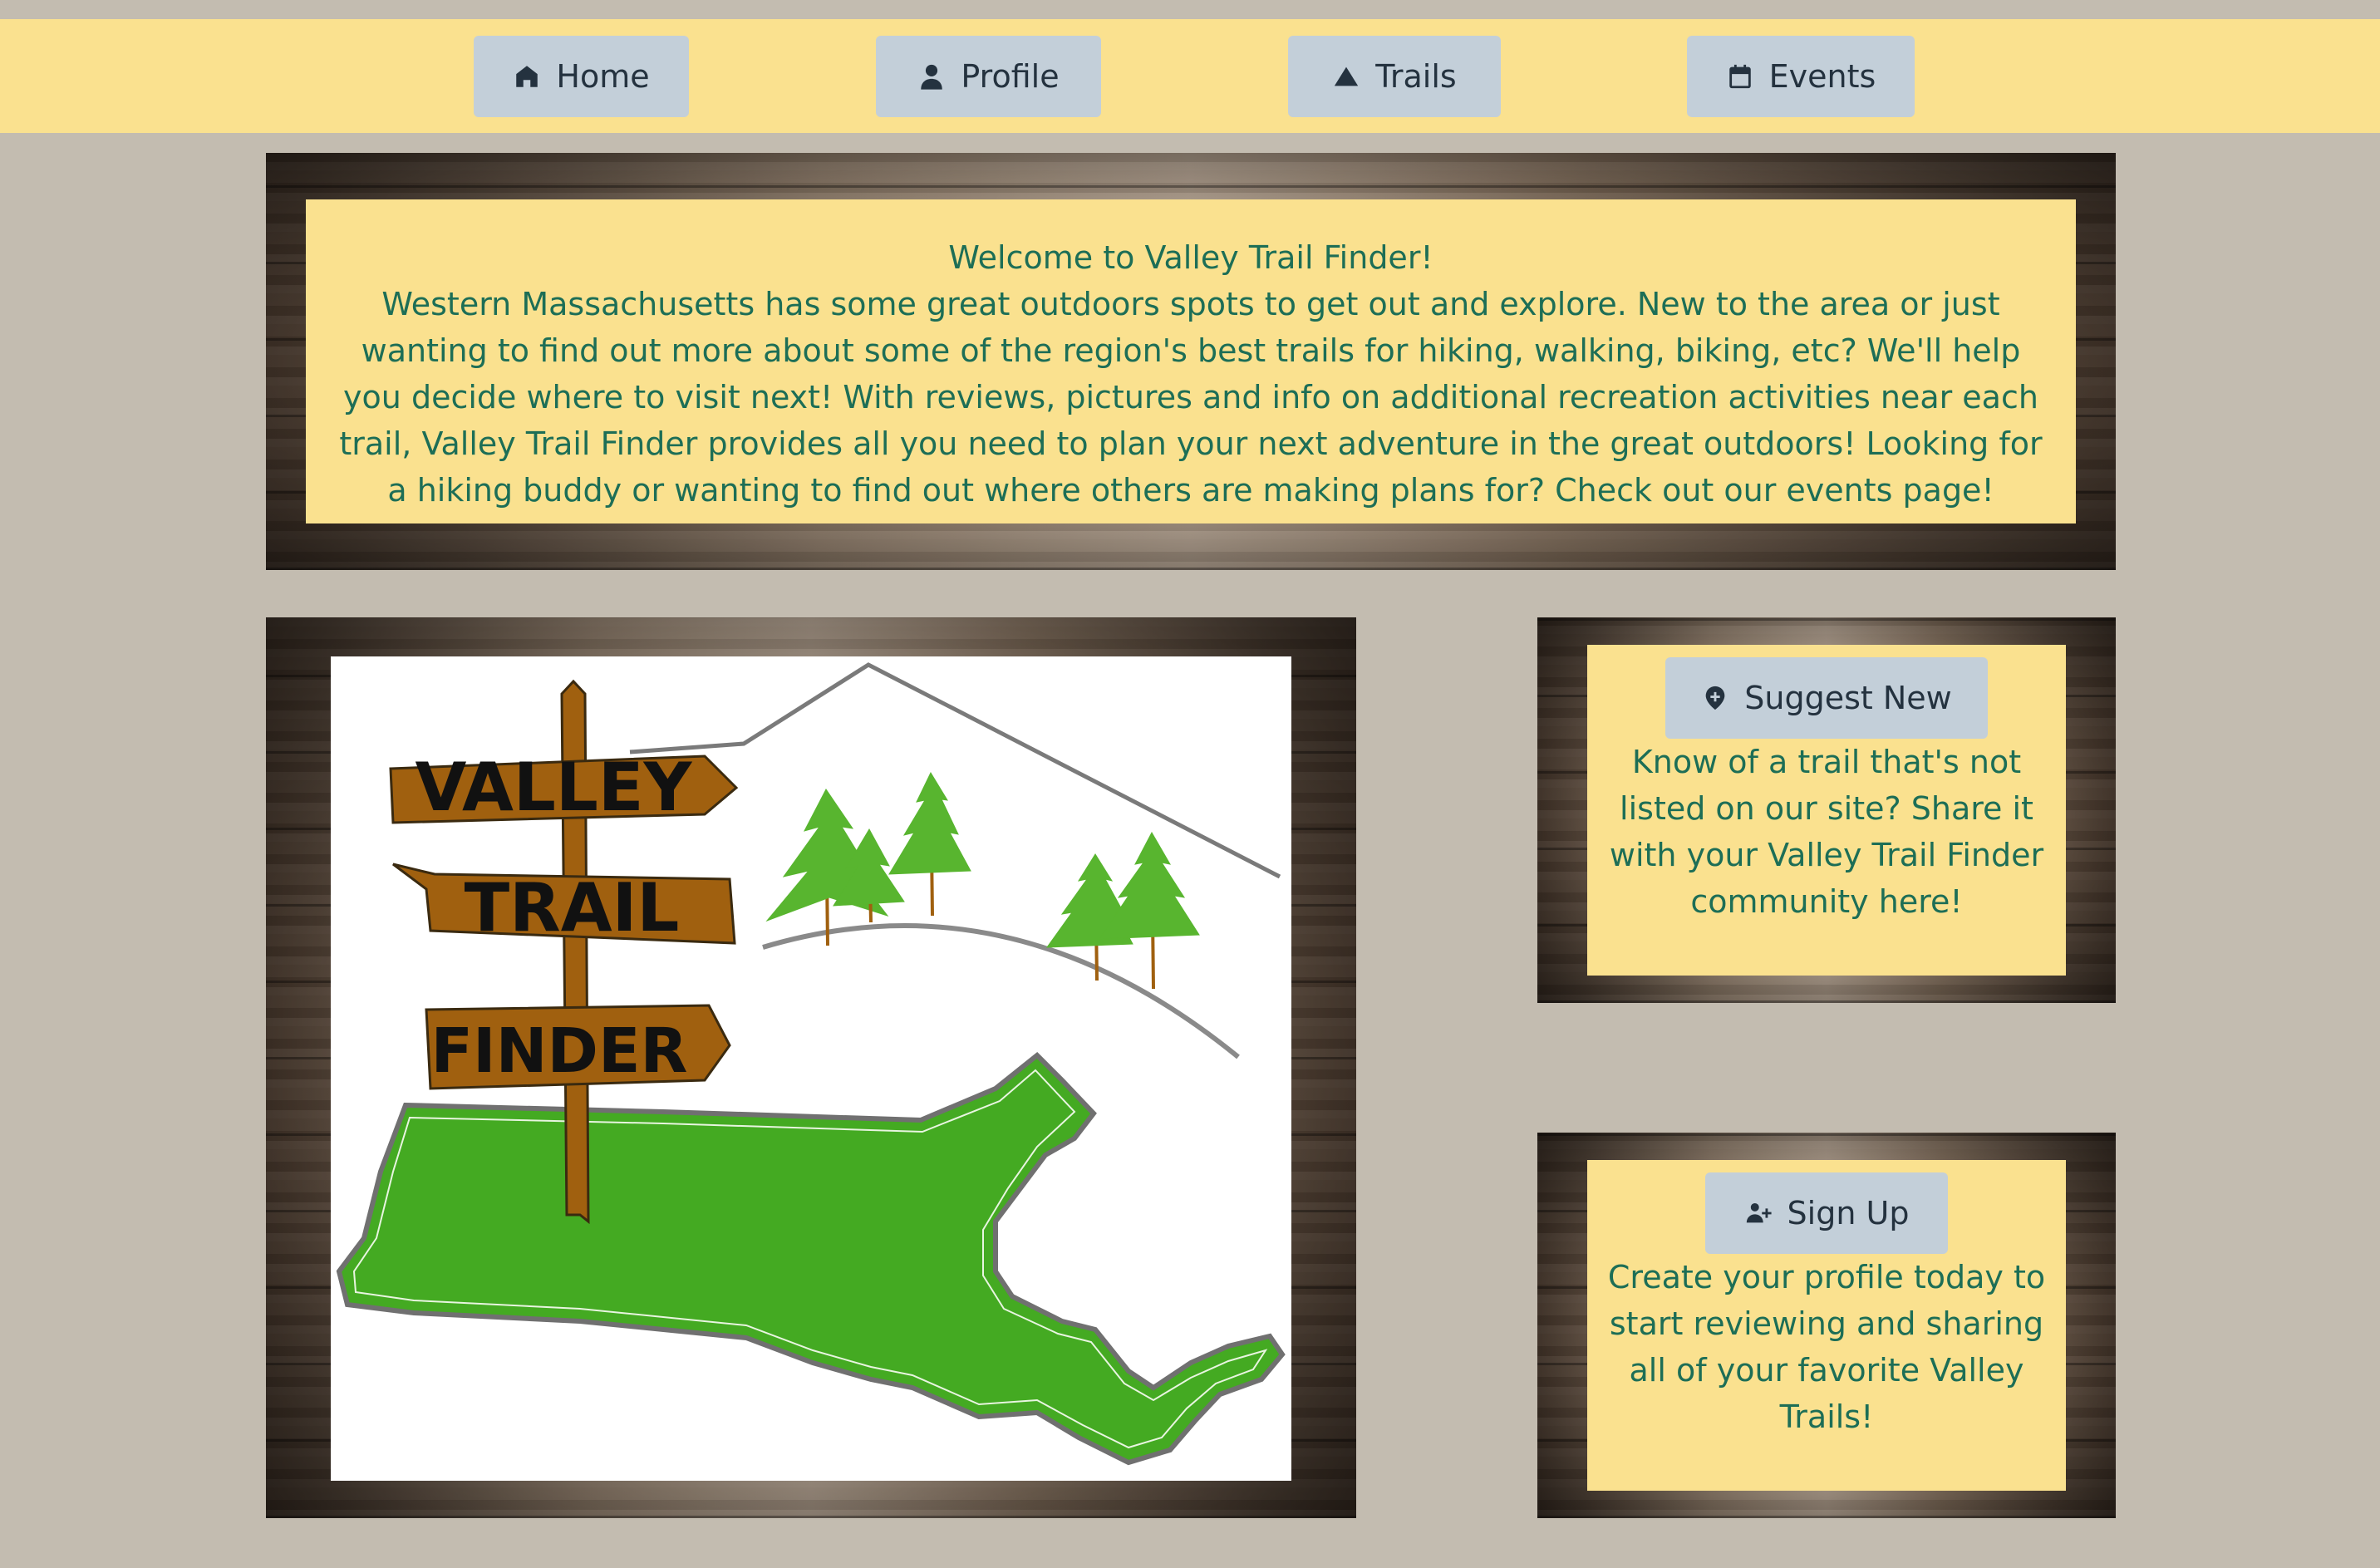 The width and height of the screenshot is (2380, 1568). I want to click on sign-word-finder: FINDER, so click(559, 1051).